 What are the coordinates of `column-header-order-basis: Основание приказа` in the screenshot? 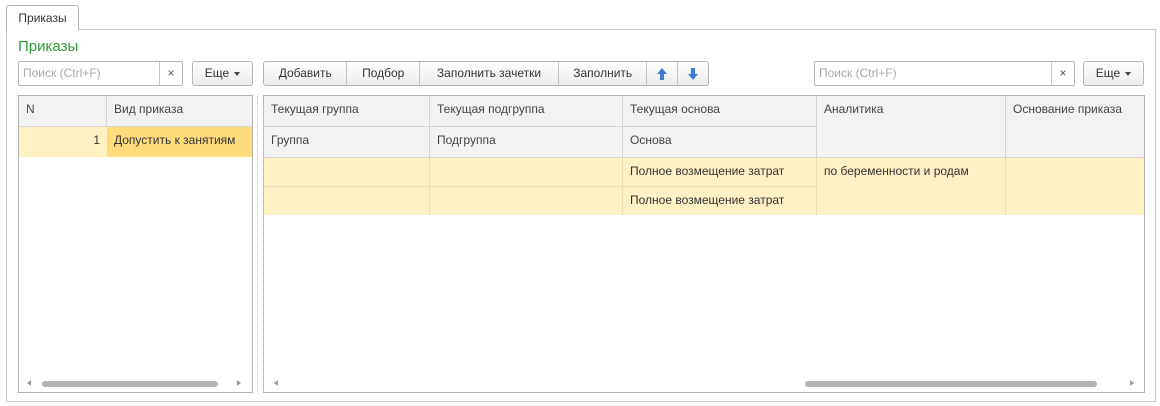 It's located at (1075, 127).